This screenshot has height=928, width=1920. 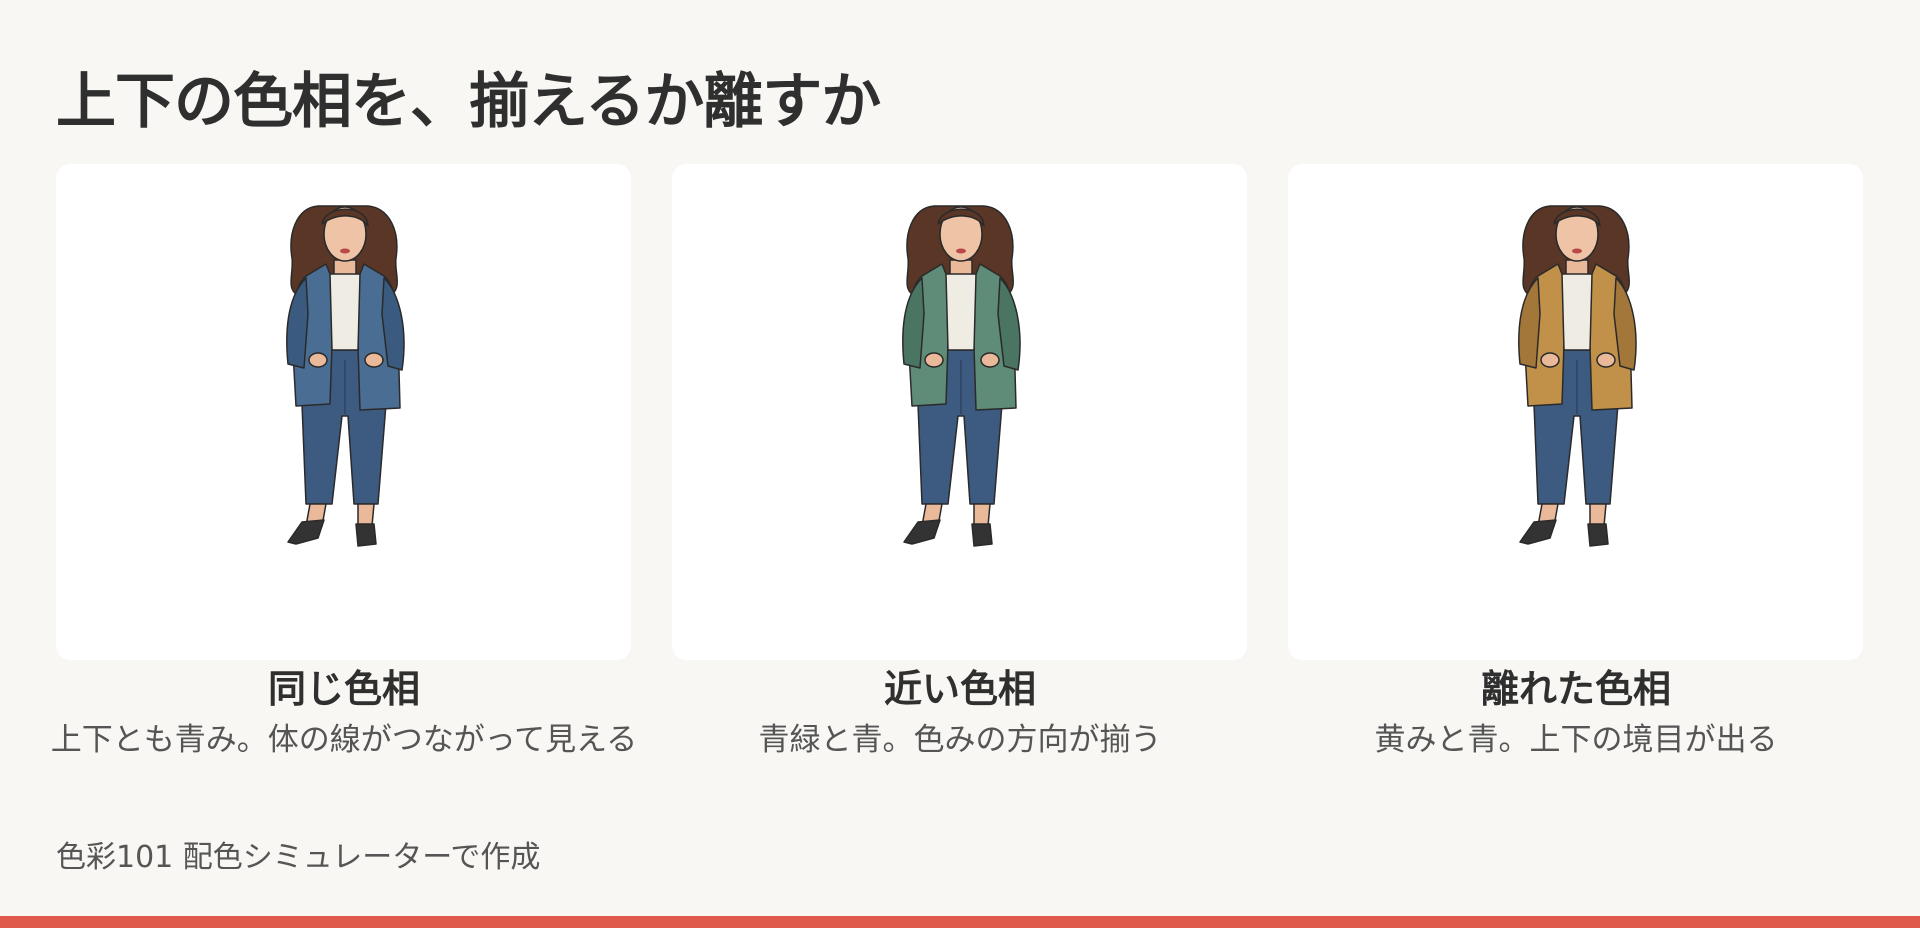 I want to click on page-title: 上下の色相を、揃えるか離すか, so click(x=468, y=102).